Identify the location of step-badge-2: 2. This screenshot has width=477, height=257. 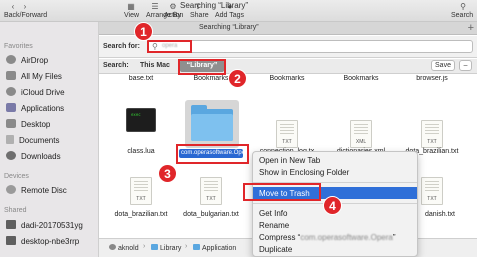
(237, 78).